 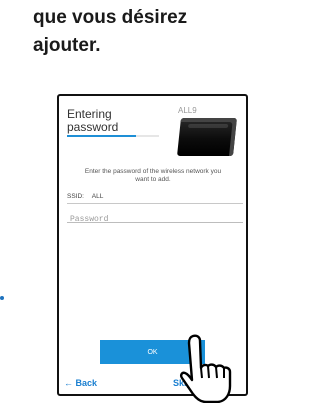 What do you see at coordinates (206, 368) in the screenshot?
I see `pointing-hand-icon` at bounding box center [206, 368].